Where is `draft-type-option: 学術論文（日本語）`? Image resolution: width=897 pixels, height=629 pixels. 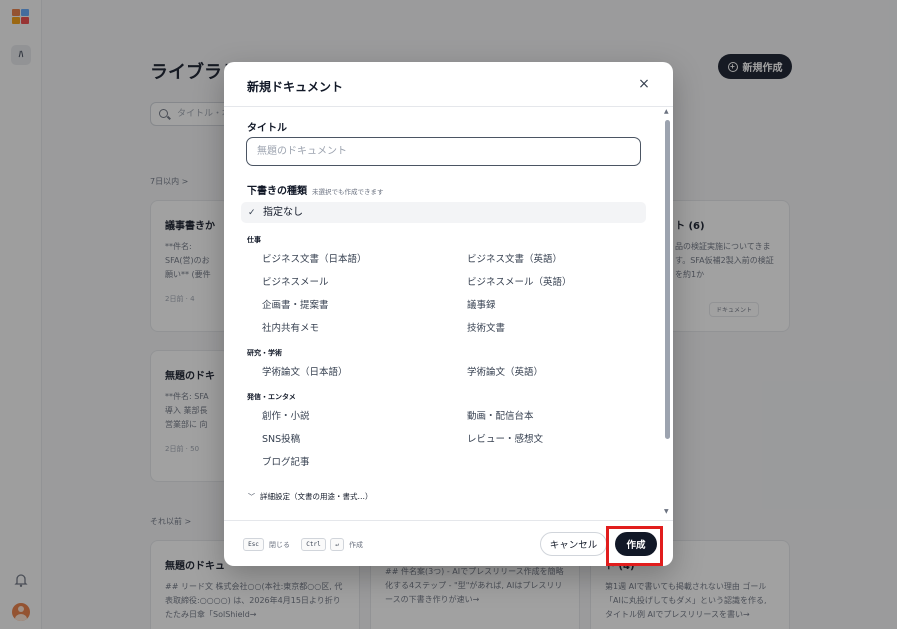 draft-type-option: 学術論文（日本語） is located at coordinates (305, 371).